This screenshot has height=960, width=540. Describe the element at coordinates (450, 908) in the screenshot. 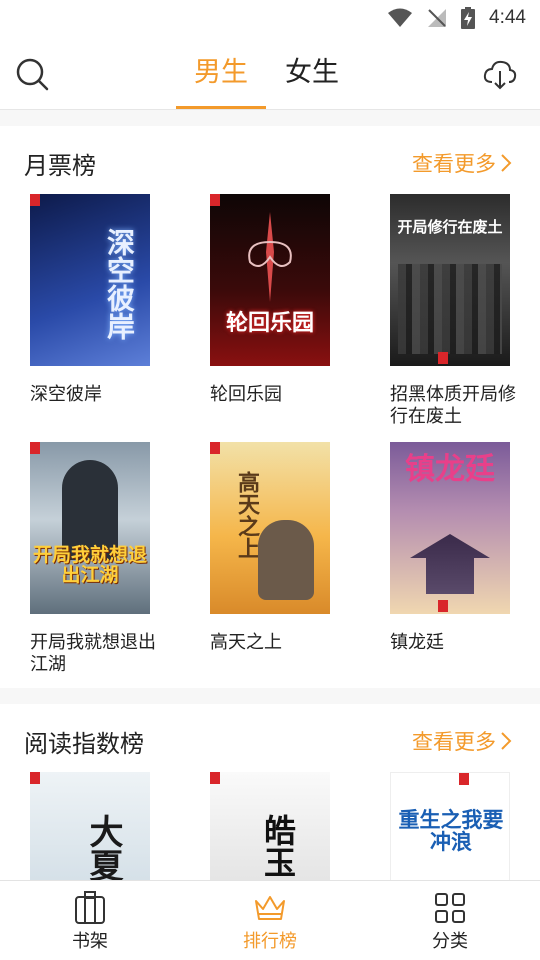

I see `grid-icon` at that location.